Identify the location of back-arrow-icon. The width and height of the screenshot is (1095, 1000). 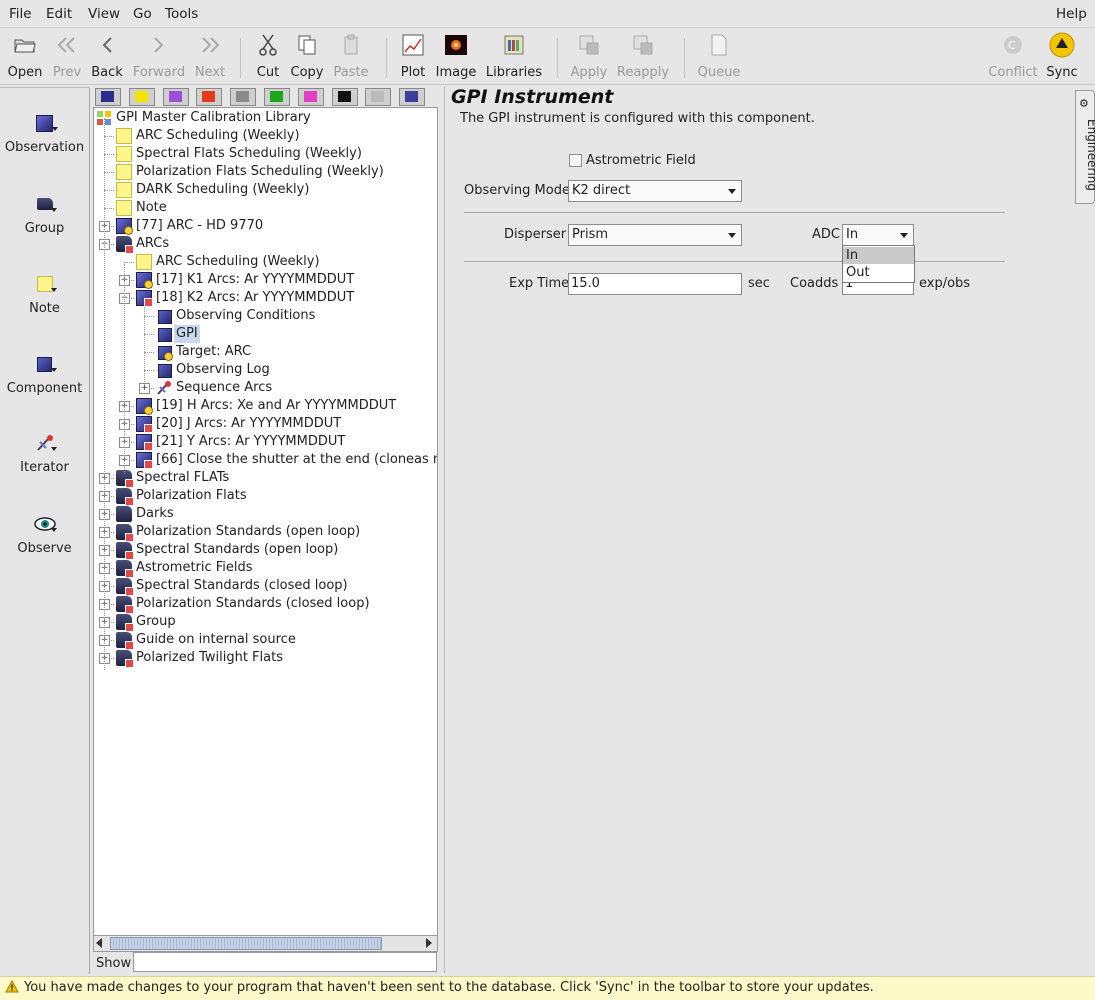
(107, 45).